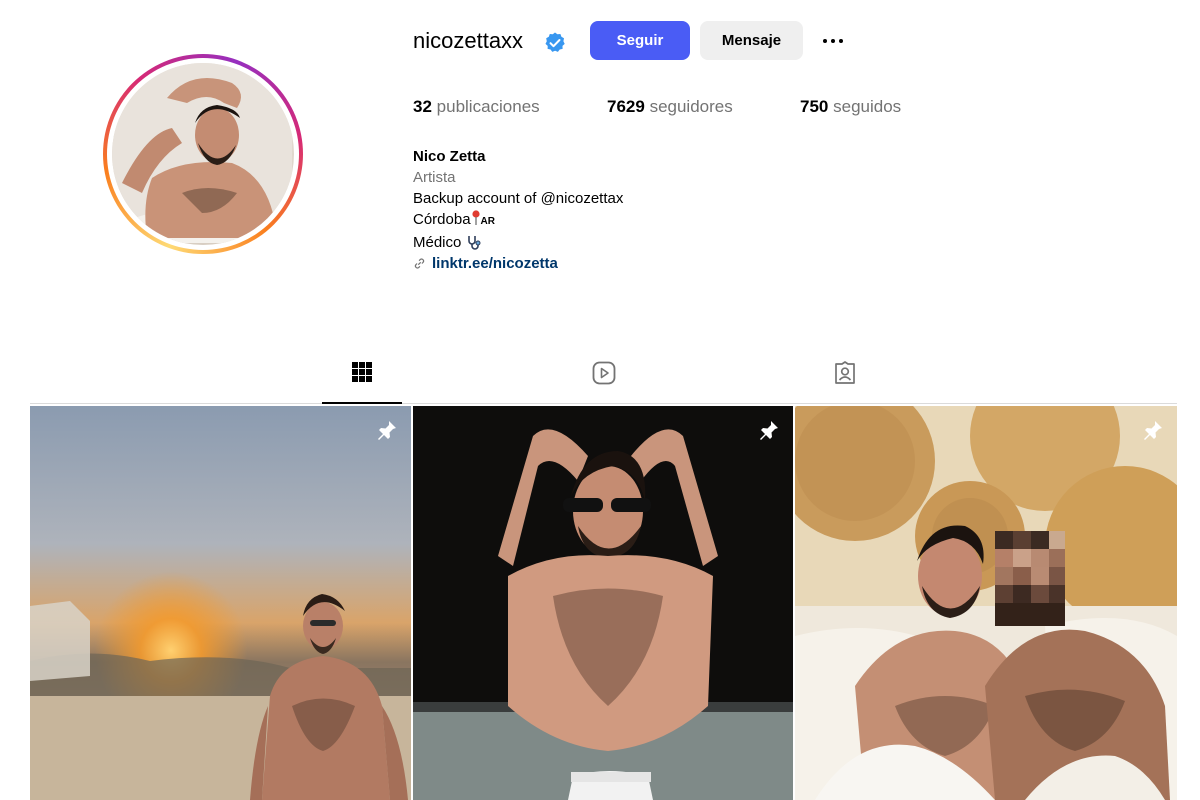 The width and height of the screenshot is (1200, 800). I want to click on bio-link-text: linktr.ee/nicozetta, so click(495, 263).